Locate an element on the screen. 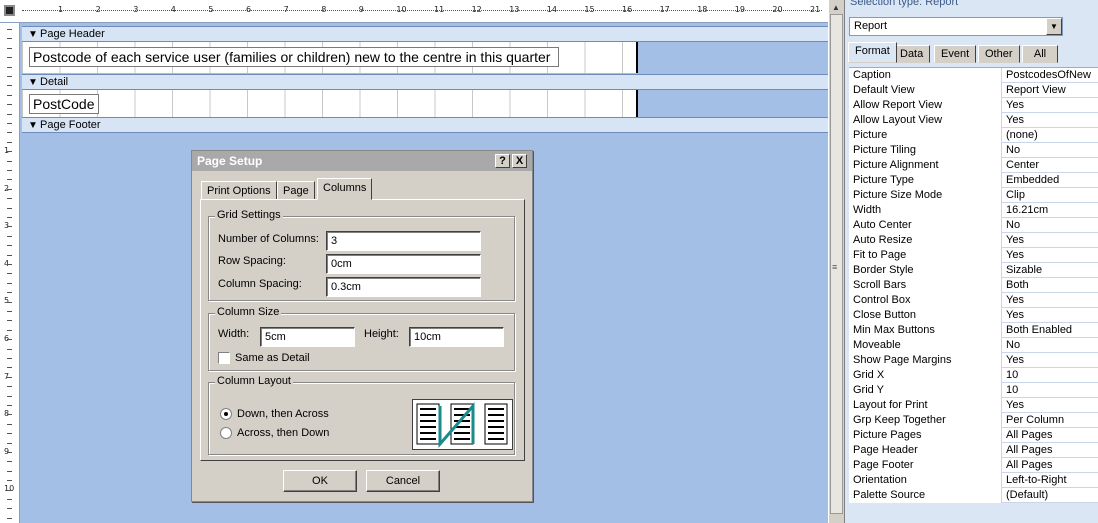  property-row: Width 16.21cm is located at coordinates (973, 210).